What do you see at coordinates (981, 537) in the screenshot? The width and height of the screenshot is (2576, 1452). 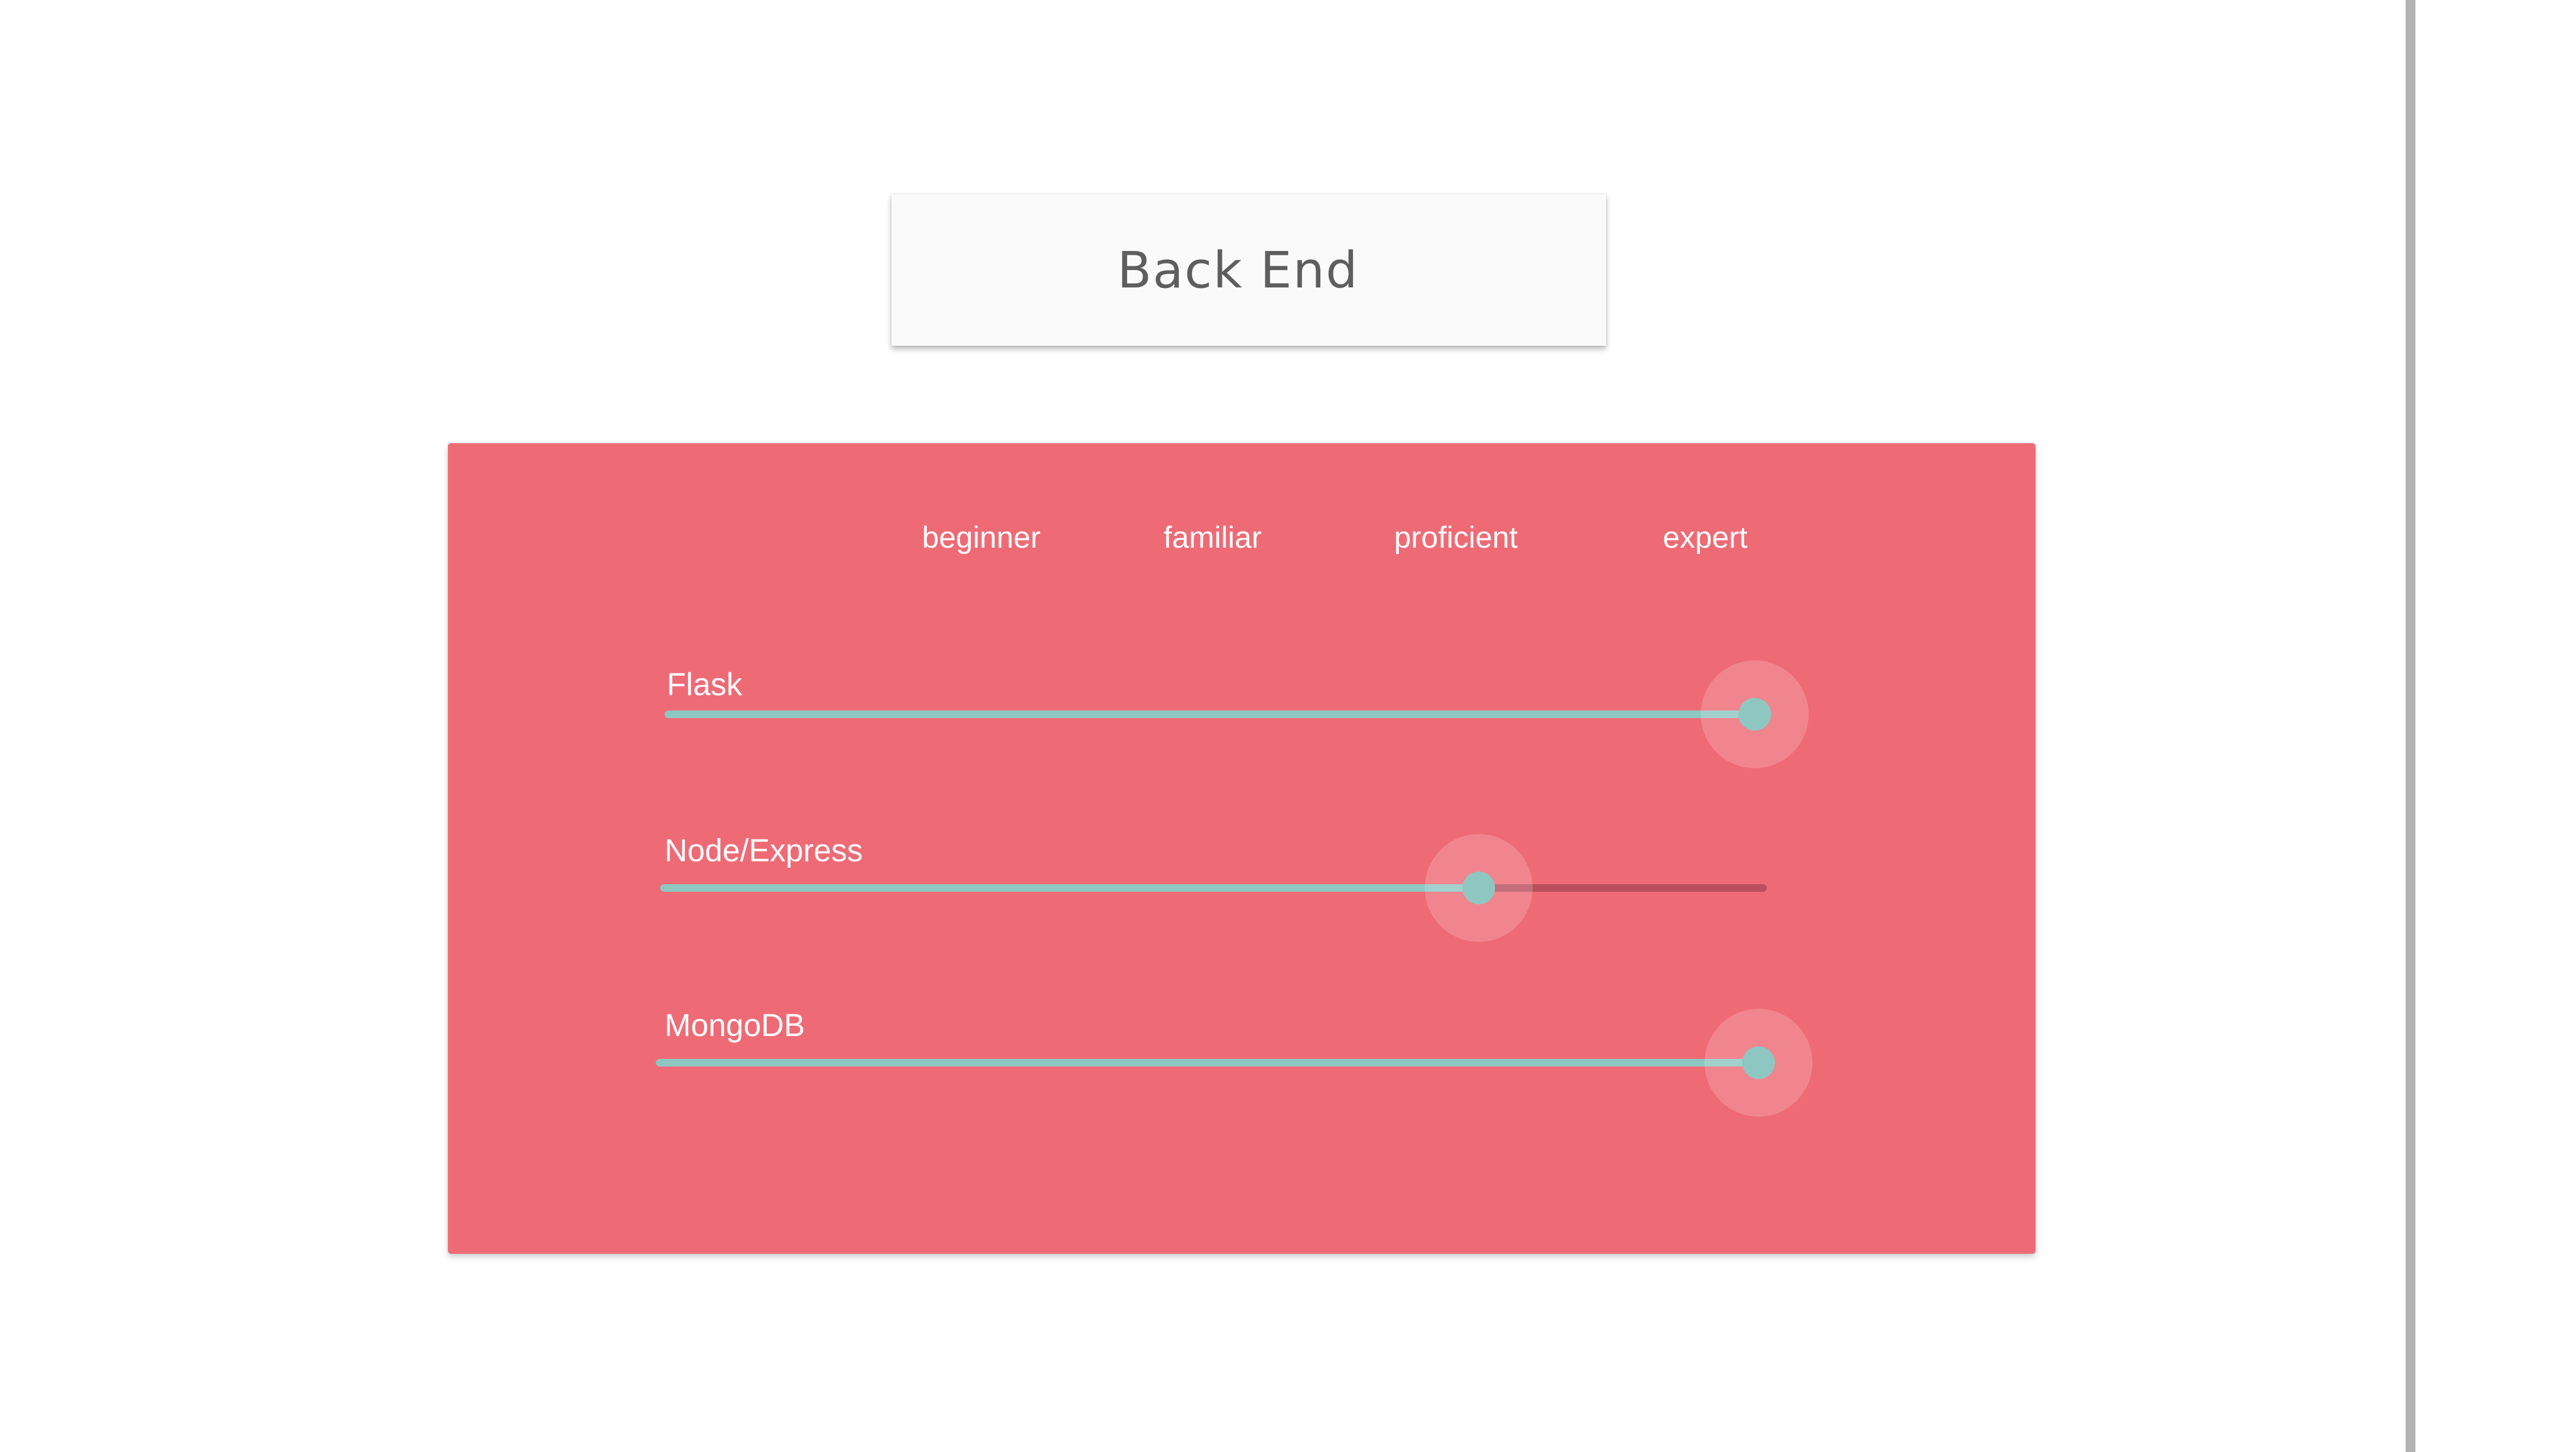 I see `level-label-beginner: beginner` at bounding box center [981, 537].